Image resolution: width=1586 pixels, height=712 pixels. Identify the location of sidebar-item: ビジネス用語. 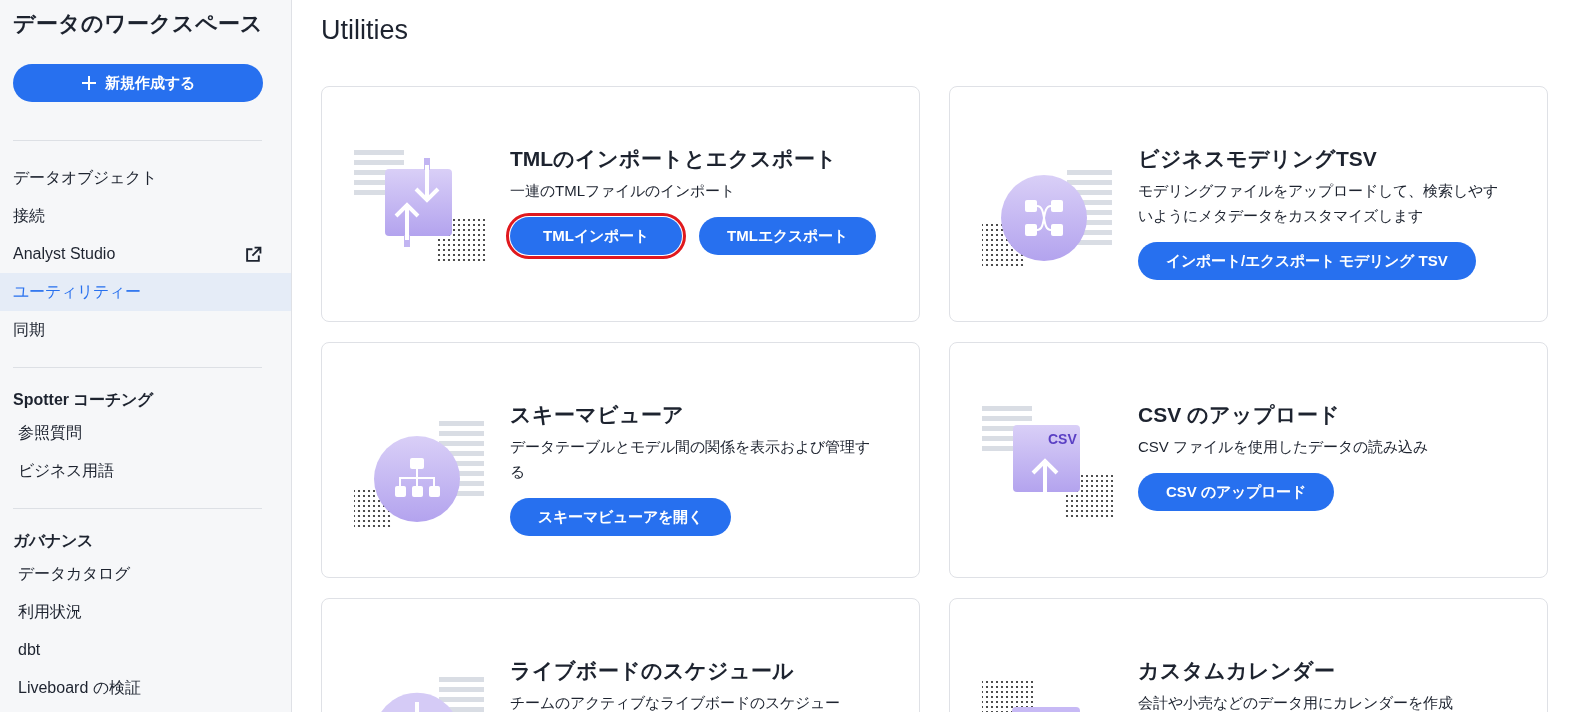
(145, 471).